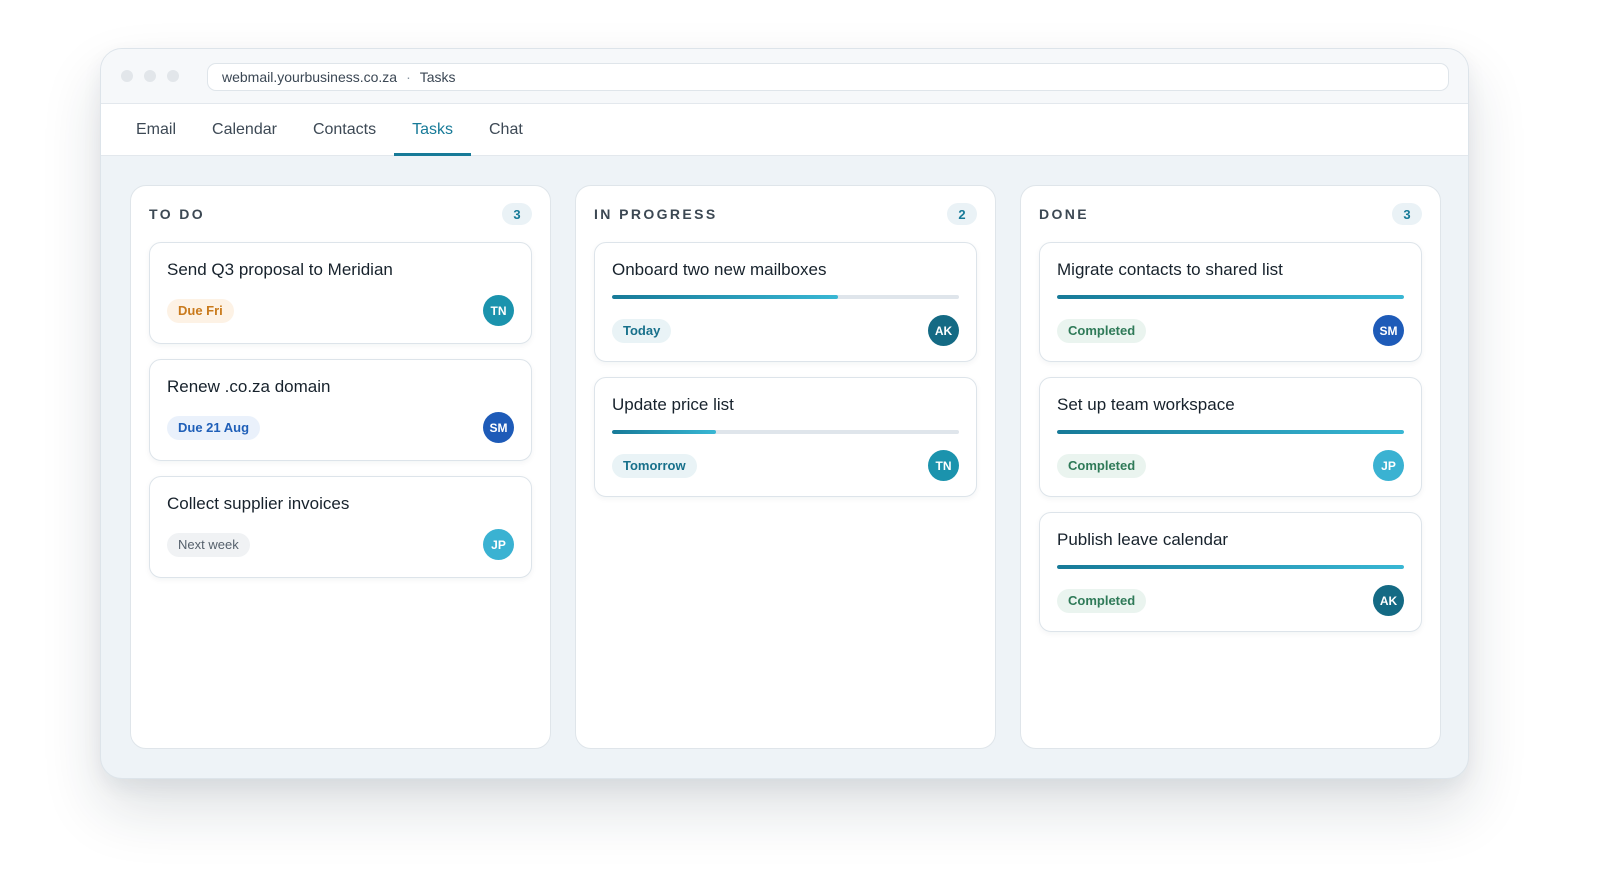 The image size is (1600, 887). I want to click on tab-calendar: Calendar, so click(244, 129).